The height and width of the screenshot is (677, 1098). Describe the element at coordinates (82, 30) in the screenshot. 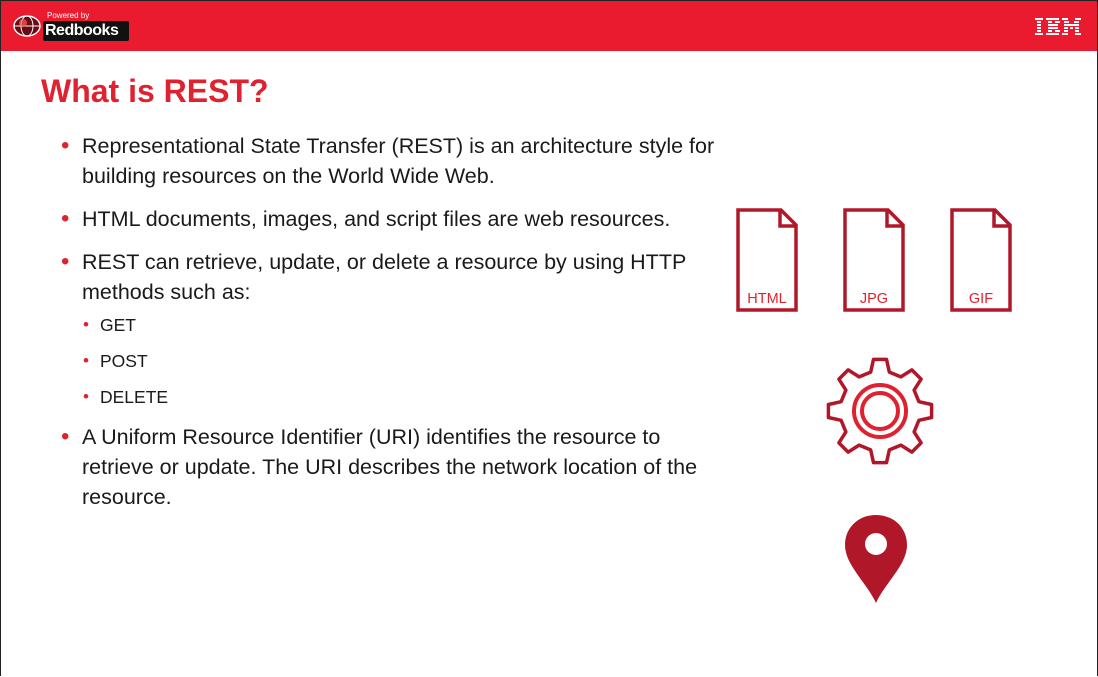

I see `logo-brand: Redbooks` at that location.